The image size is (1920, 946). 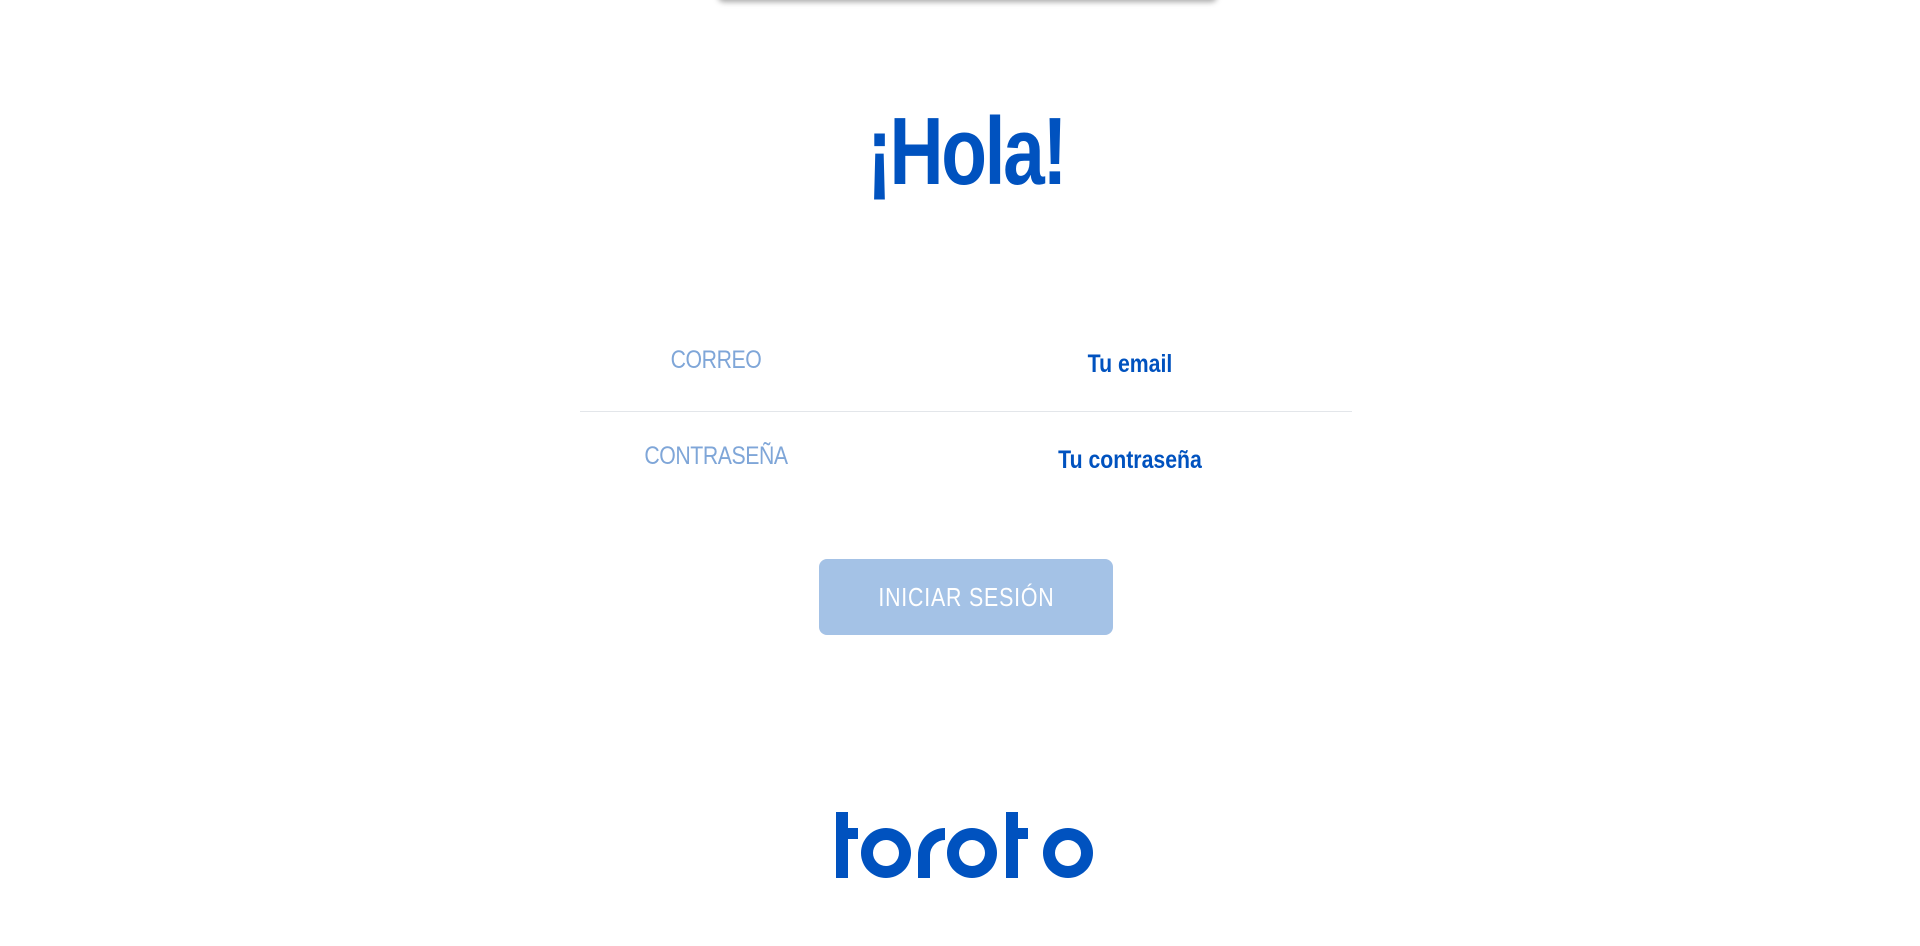 What do you see at coordinates (966, 151) in the screenshot?
I see `greeting-title: ¡Hola!` at bounding box center [966, 151].